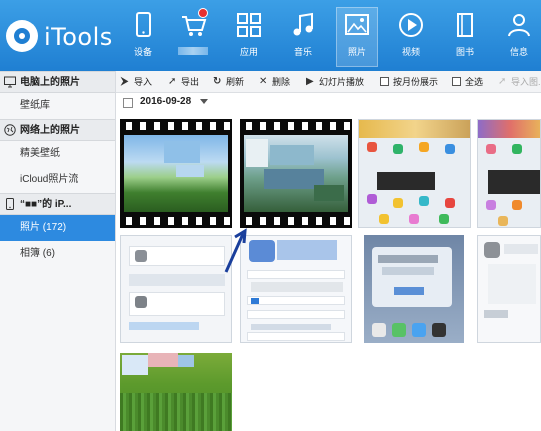 Image resolution: width=541 pixels, height=431 pixels. I want to click on slideshow-button: ▶ 幻灯片播放, so click(335, 82).